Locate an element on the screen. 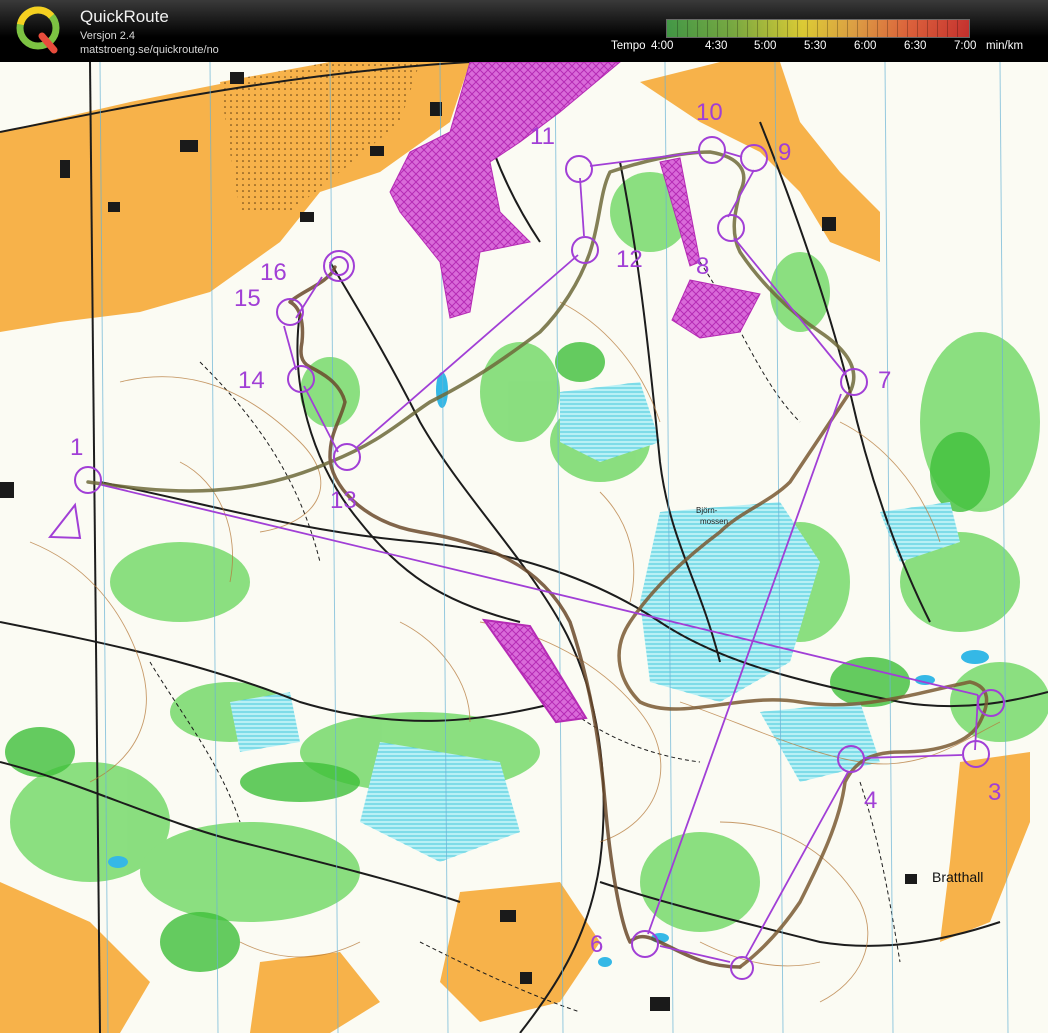 This screenshot has height=1033, width=1048. control-number: 1 is located at coordinates (76, 447).